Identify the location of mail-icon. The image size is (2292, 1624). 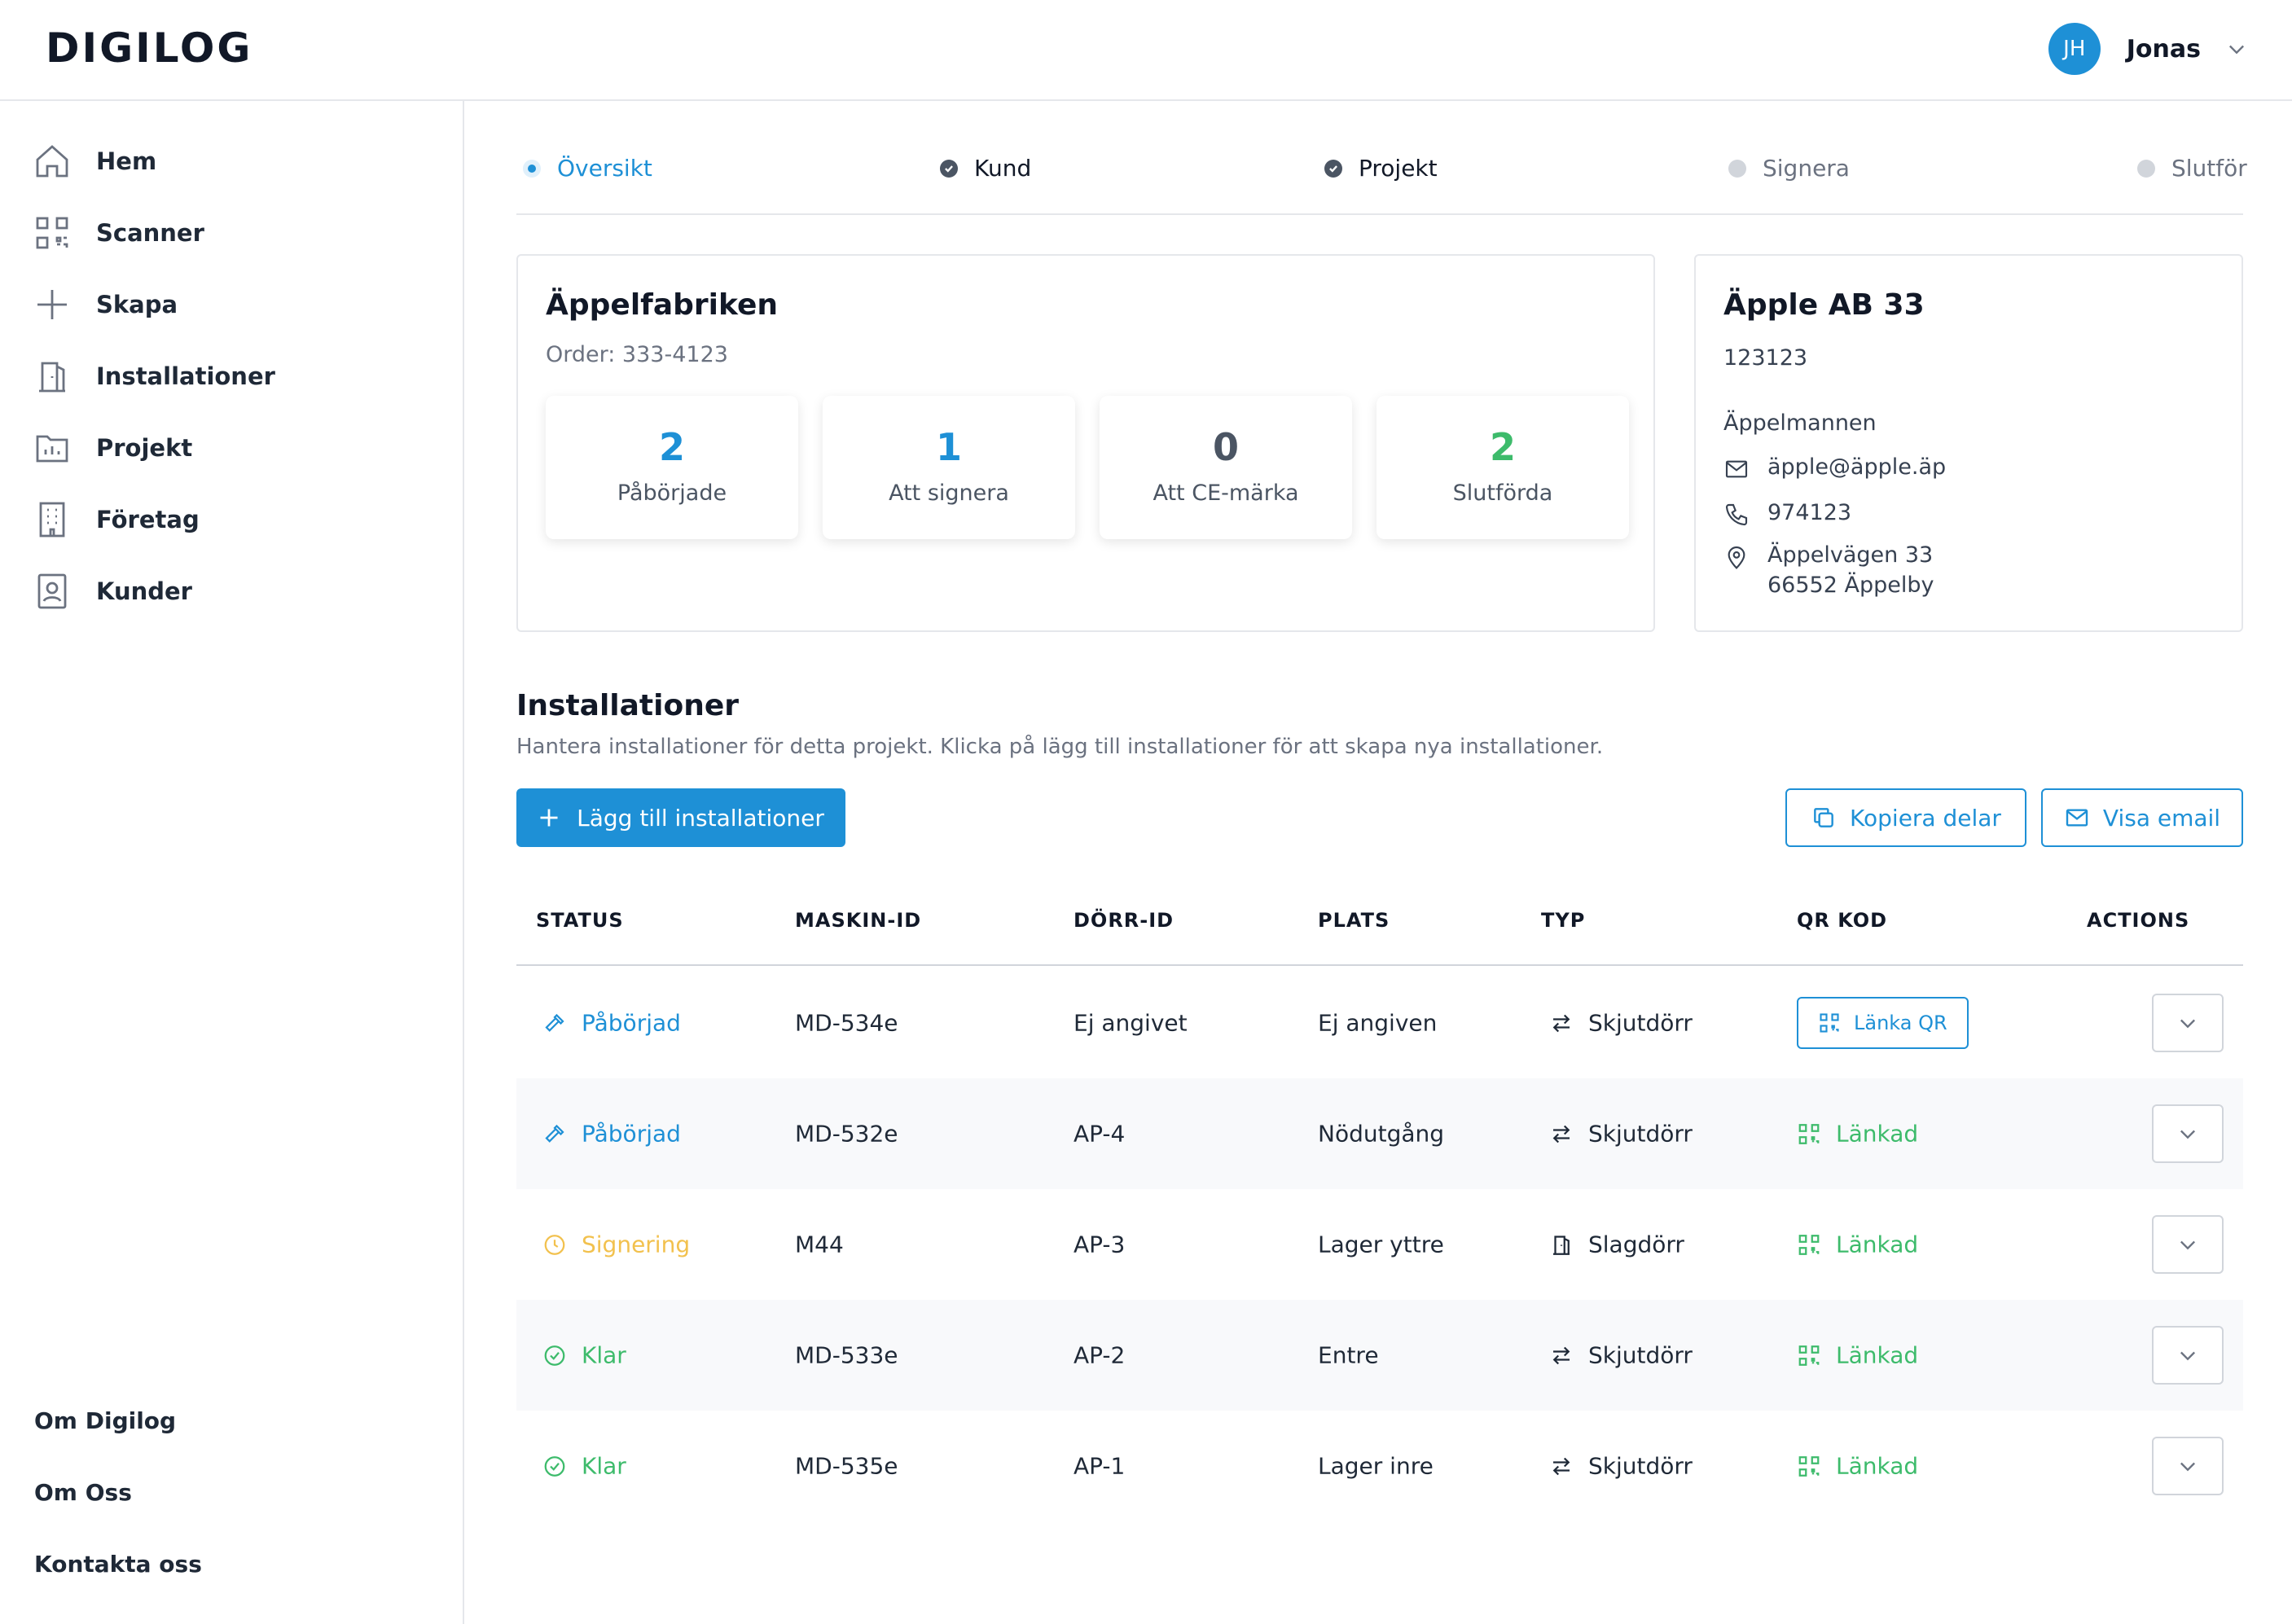
(2077, 818).